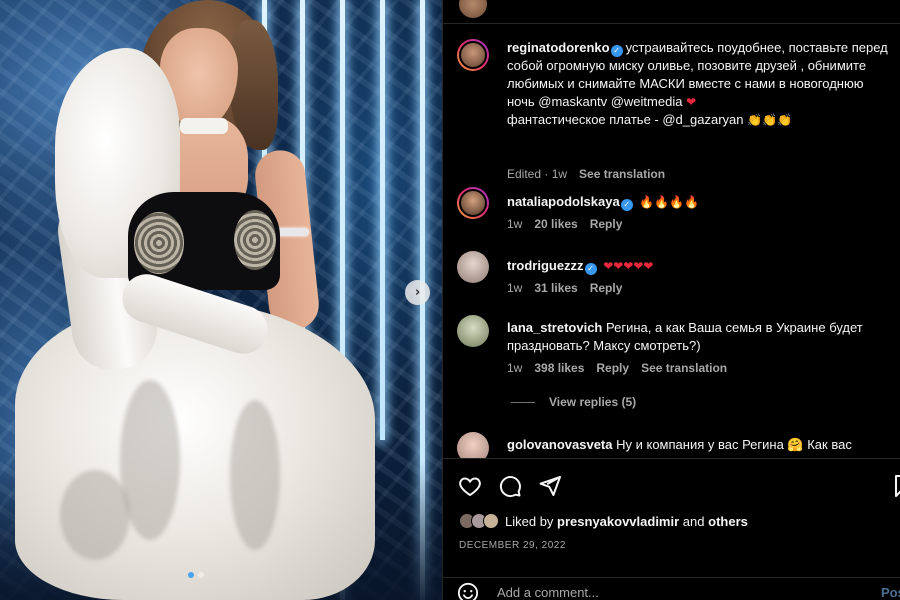 The width and height of the screenshot is (900, 600). Describe the element at coordinates (555, 288) in the screenshot. I see `comment-likes: 31 likes` at that location.